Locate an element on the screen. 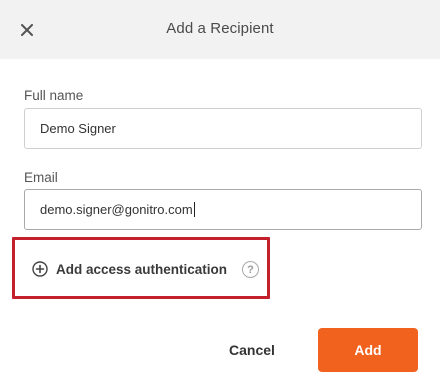 This screenshot has width=440, height=383. add-access-authentication-label: Add access authentication is located at coordinates (142, 269).